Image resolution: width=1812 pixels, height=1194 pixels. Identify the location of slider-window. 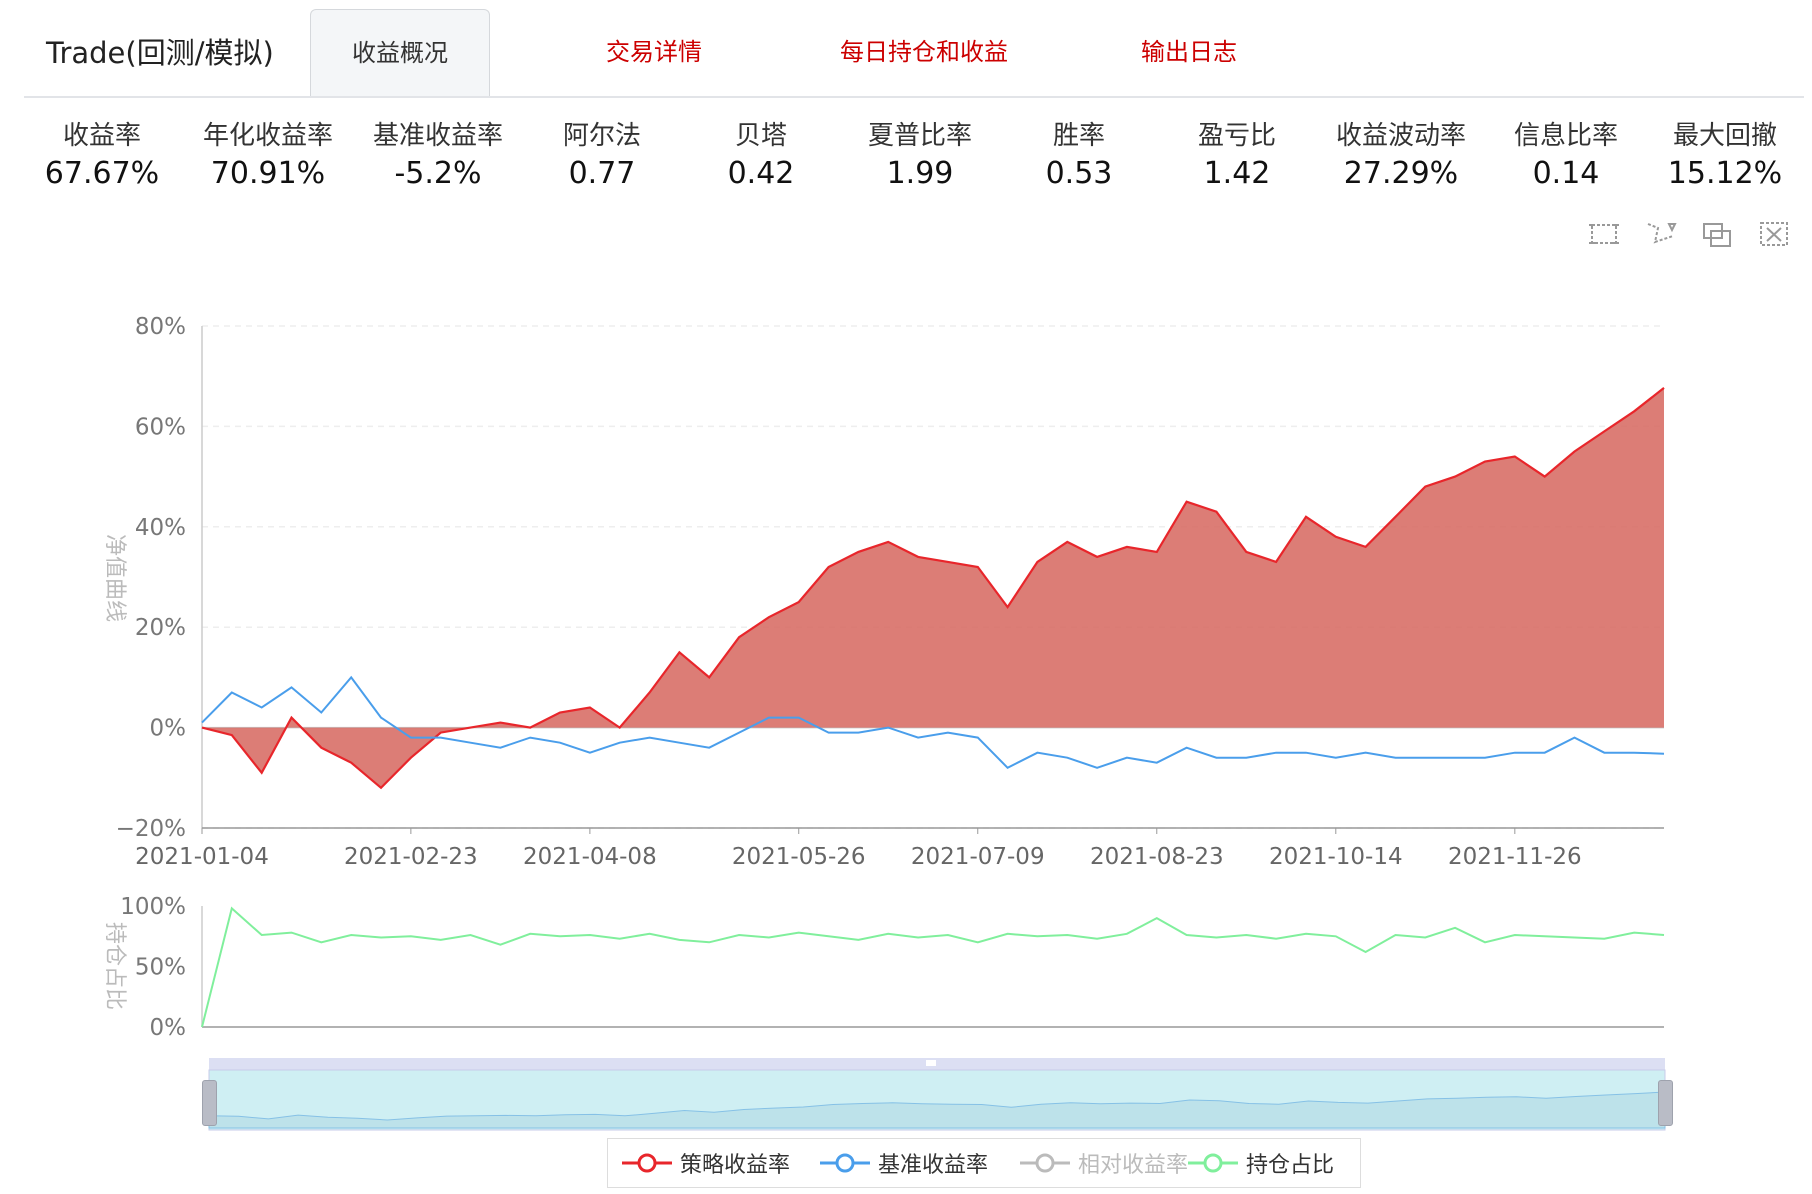
(937, 1100).